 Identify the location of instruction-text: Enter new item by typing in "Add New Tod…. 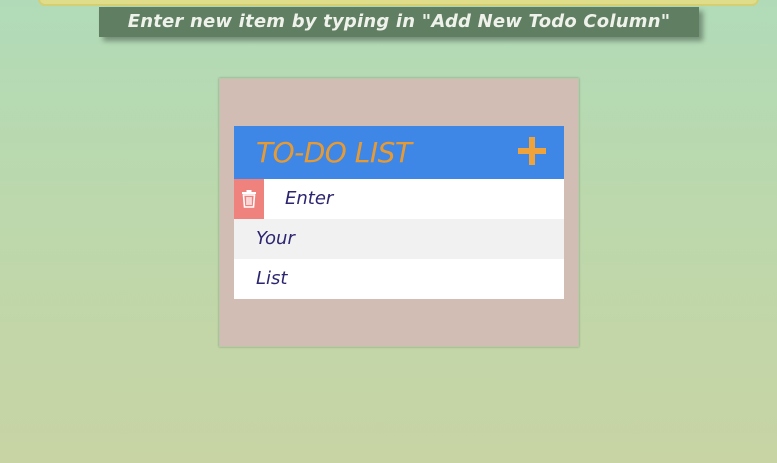
(399, 21).